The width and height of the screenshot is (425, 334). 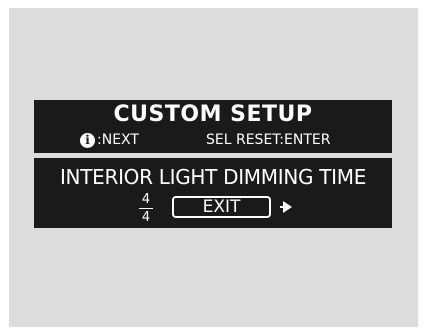 I want to click on hint-row: i :NEXT SEL RESET:ENTER, so click(x=213, y=140).